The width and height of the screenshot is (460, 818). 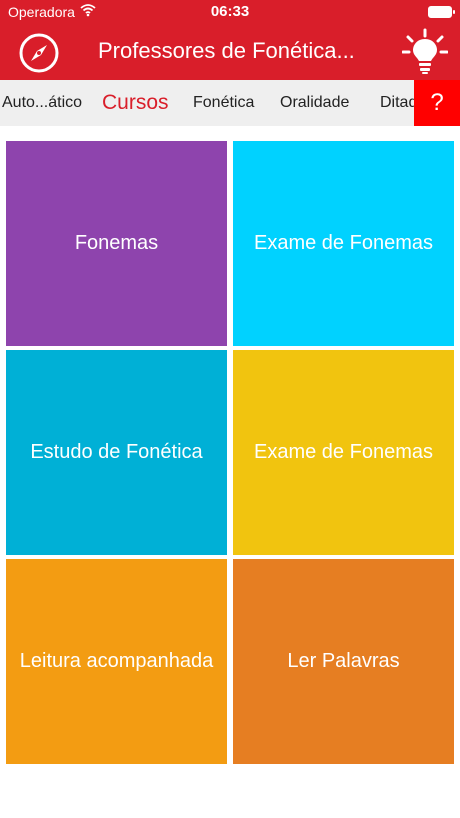 What do you see at coordinates (223, 103) in the screenshot?
I see `tab-fonetica: Fonética` at bounding box center [223, 103].